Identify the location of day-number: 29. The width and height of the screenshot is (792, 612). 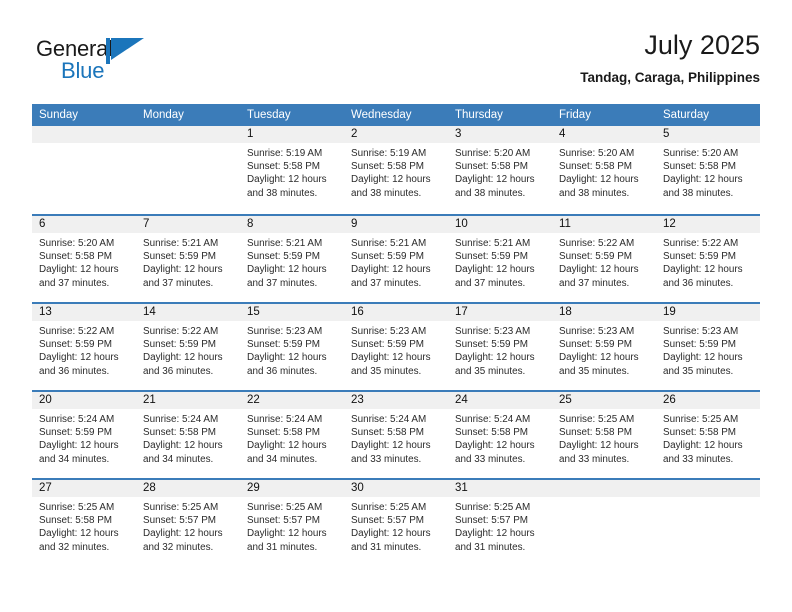
(292, 488).